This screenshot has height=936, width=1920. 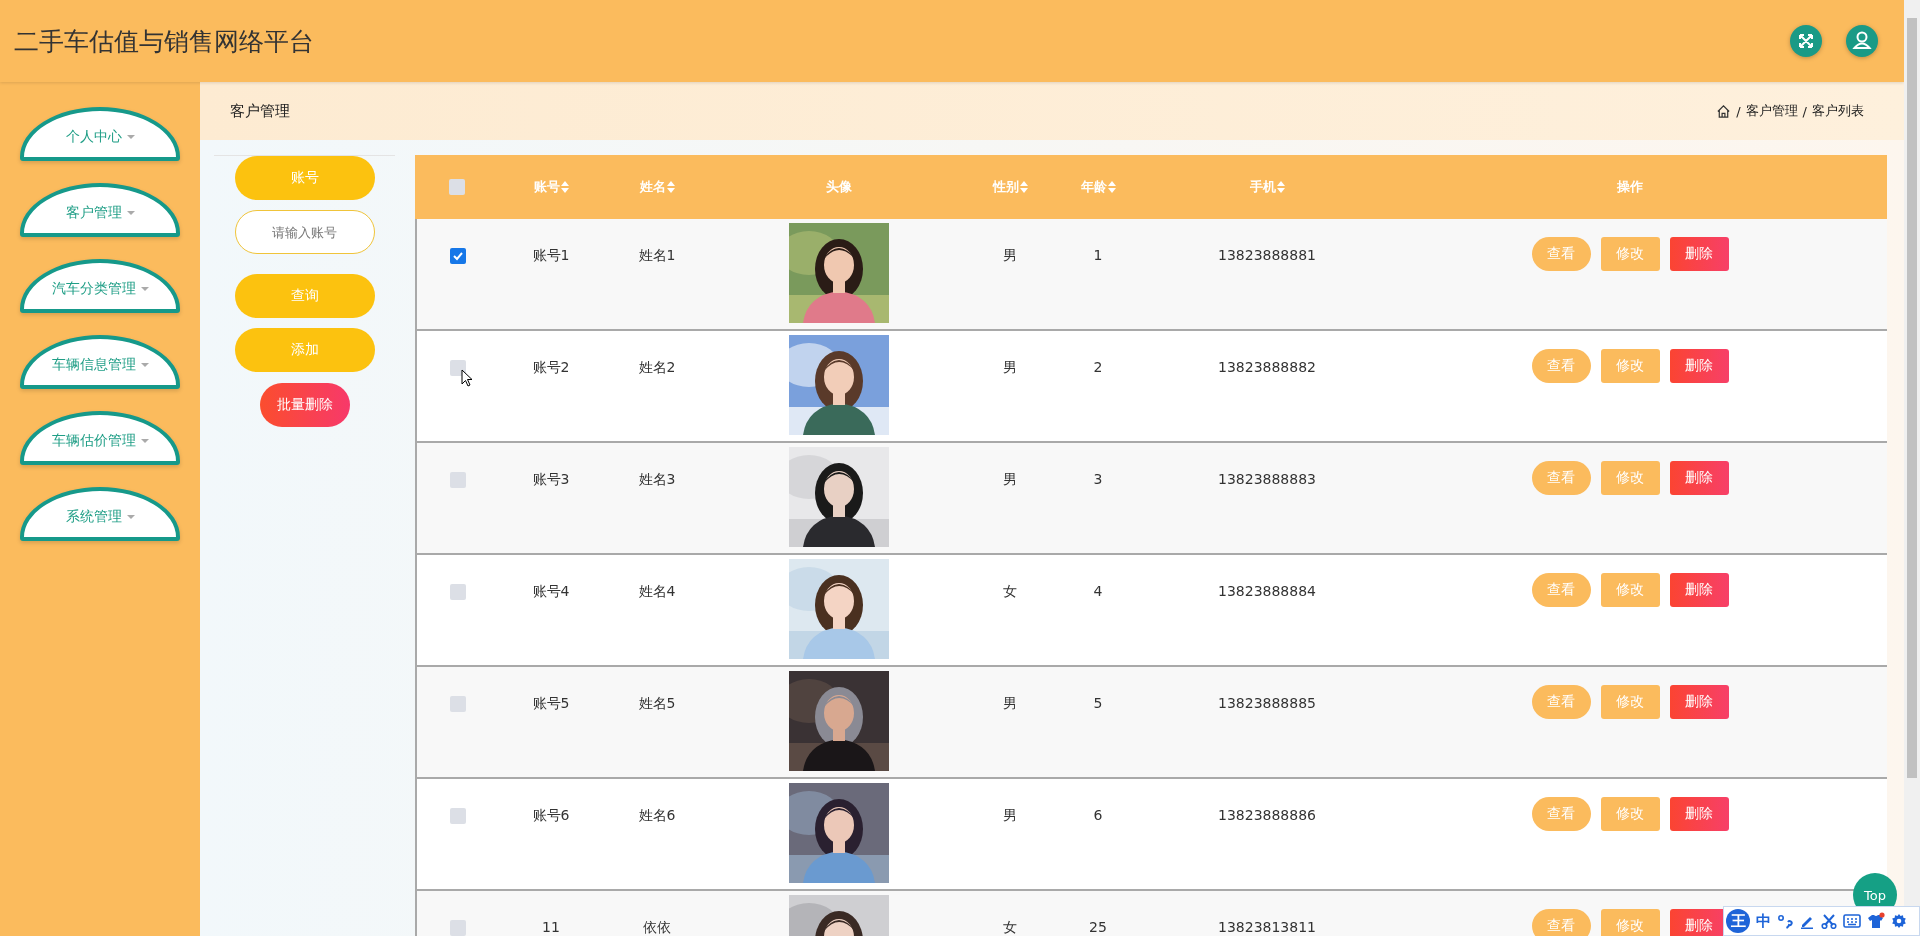 What do you see at coordinates (657, 187) in the screenshot?
I see `column-header: 姓名` at bounding box center [657, 187].